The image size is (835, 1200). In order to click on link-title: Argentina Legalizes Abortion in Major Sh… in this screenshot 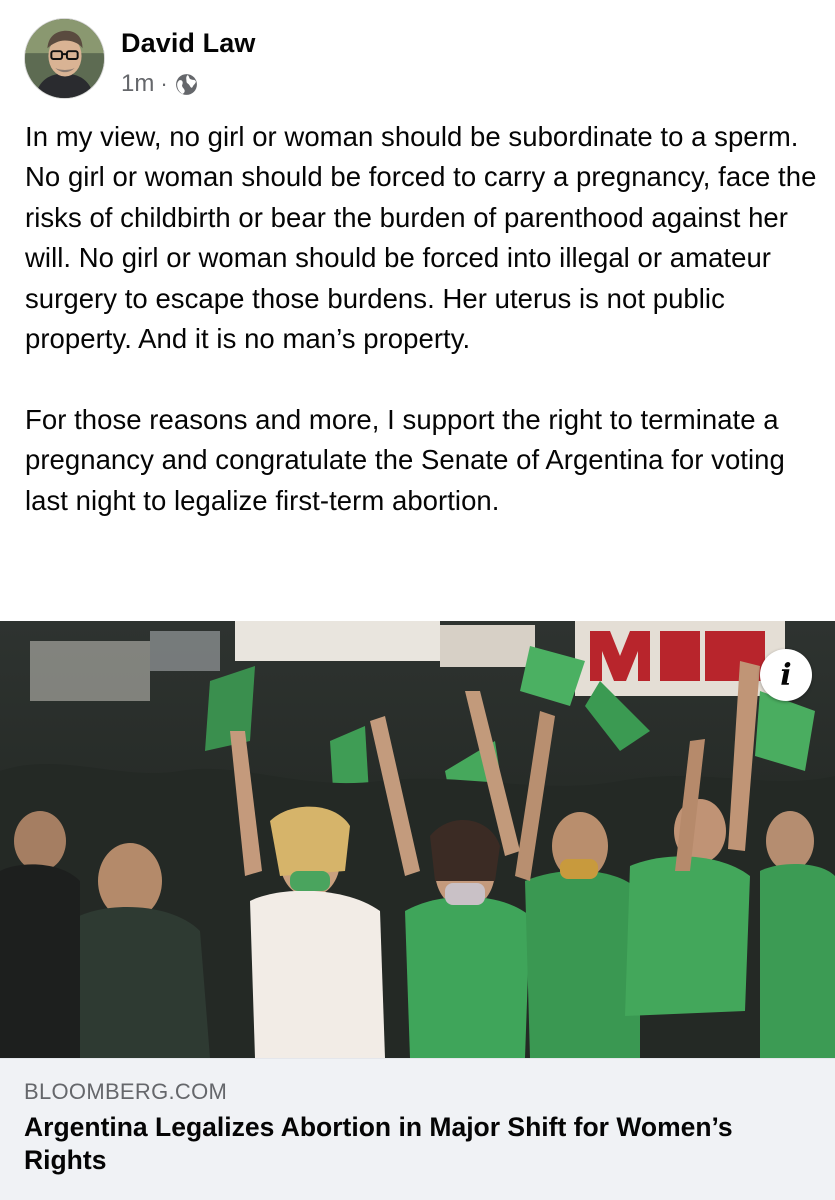, I will do `click(414, 1144)`.